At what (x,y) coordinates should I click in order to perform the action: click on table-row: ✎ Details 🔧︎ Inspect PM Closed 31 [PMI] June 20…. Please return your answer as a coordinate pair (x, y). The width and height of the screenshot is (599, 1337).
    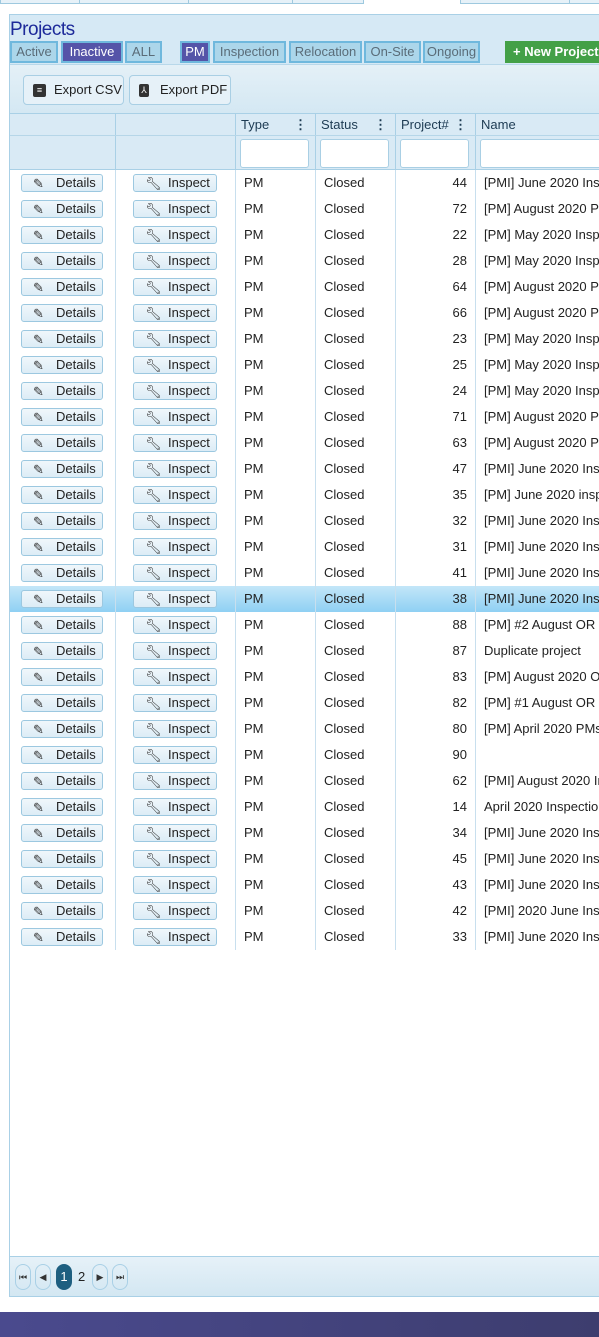
    Looking at the image, I should click on (304, 547).